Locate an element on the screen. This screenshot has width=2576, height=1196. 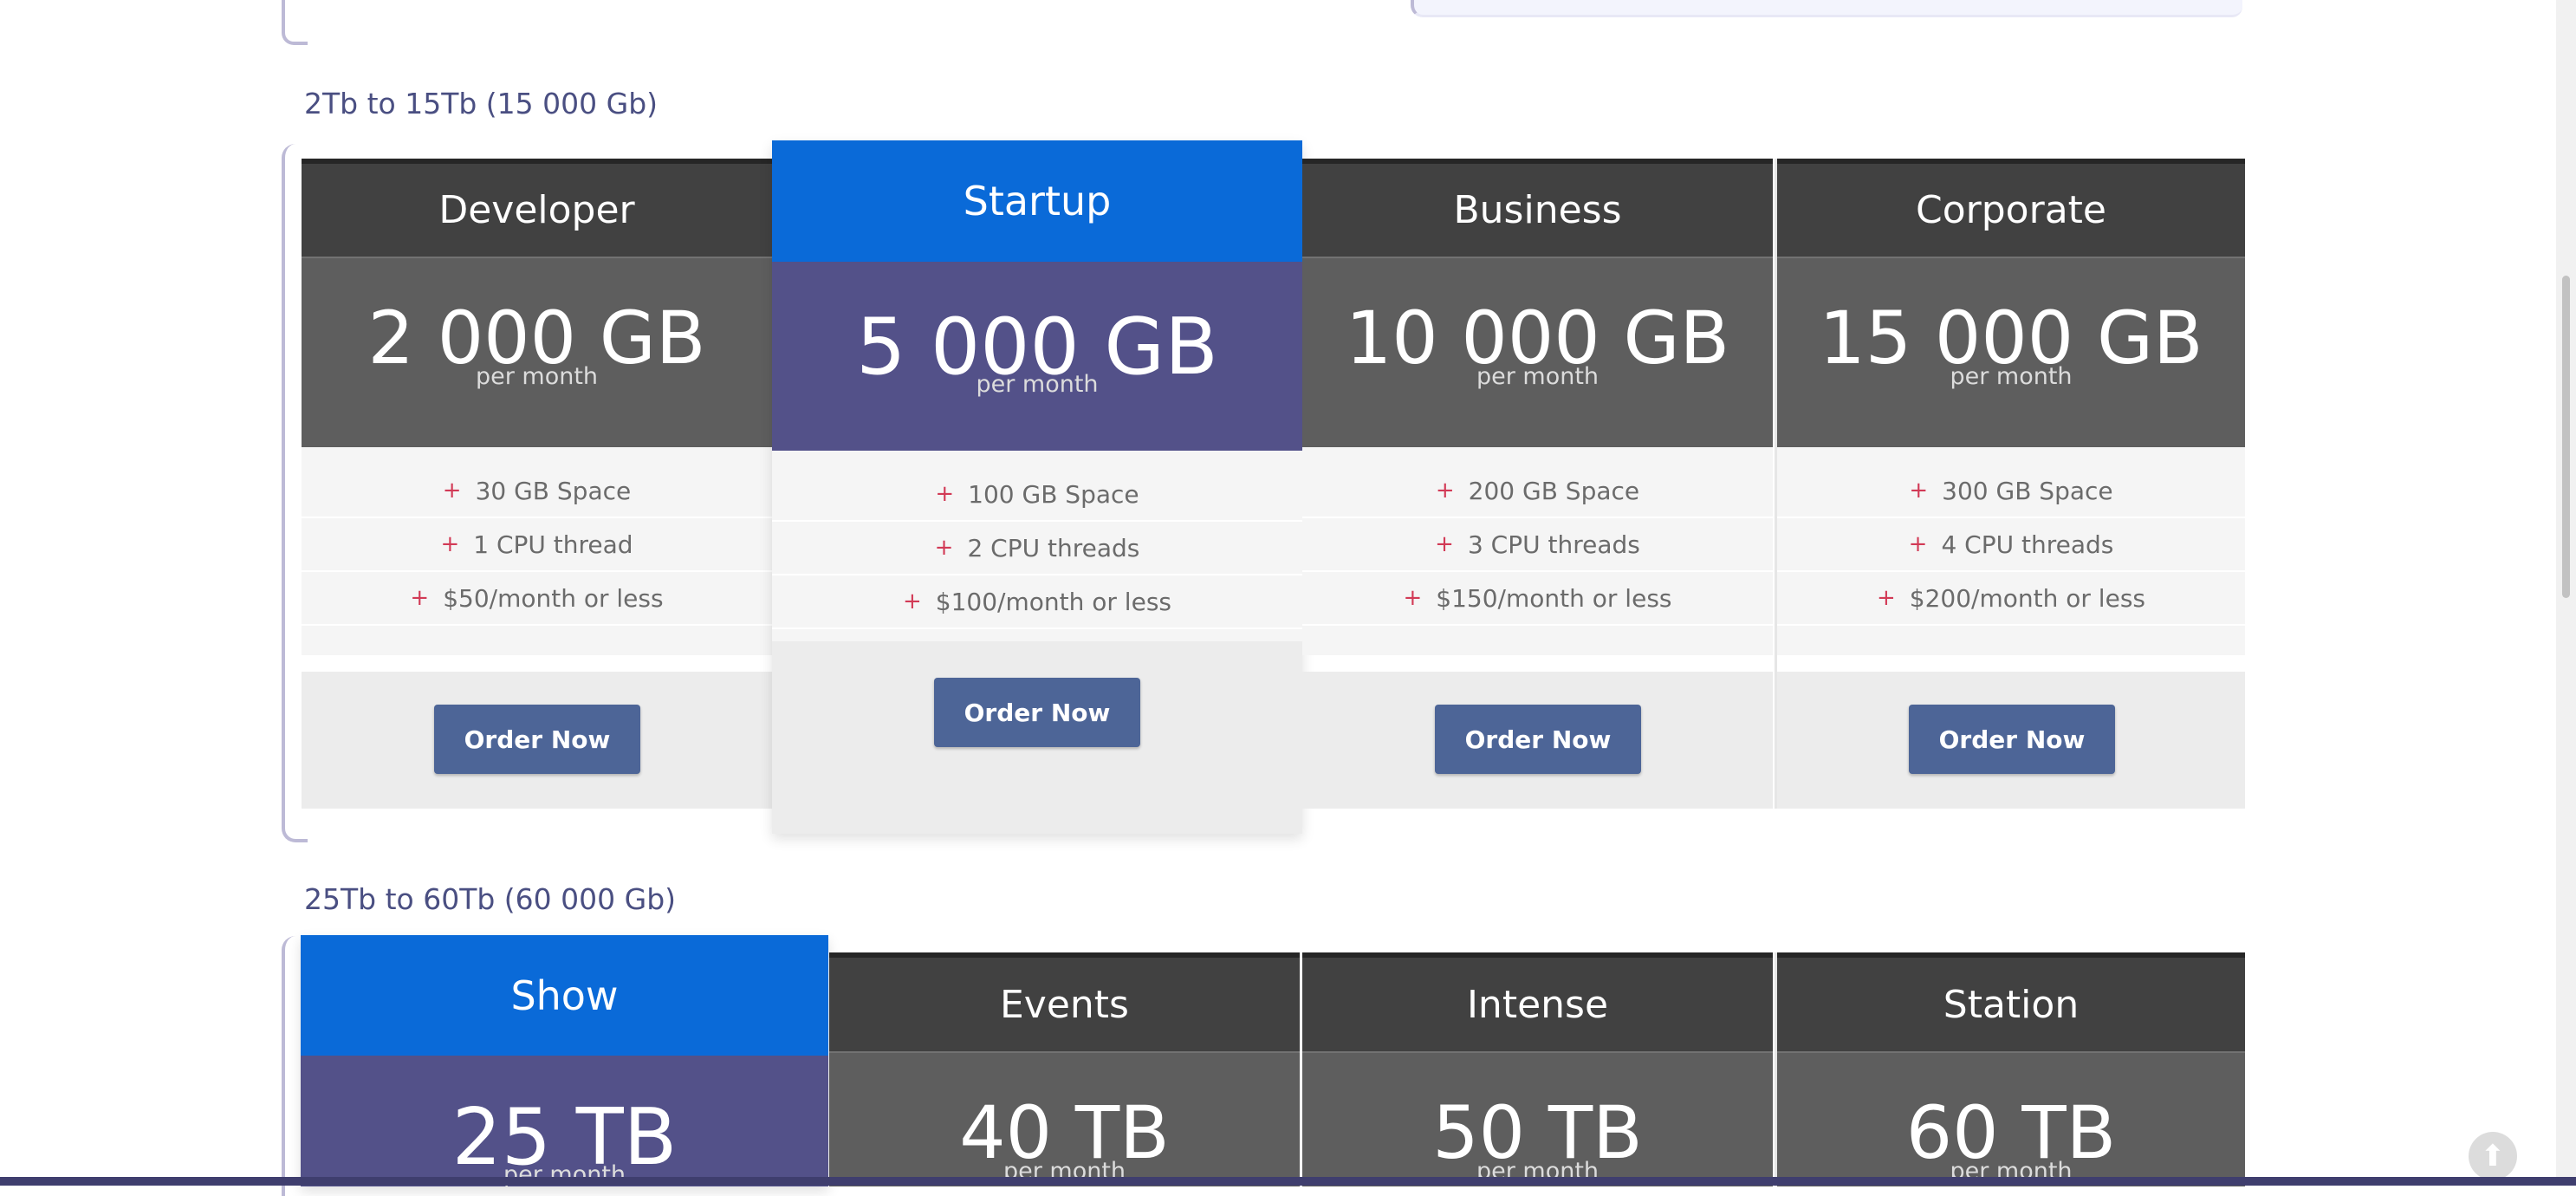
feature-item: +300 GB Space is located at coordinates (2011, 491).